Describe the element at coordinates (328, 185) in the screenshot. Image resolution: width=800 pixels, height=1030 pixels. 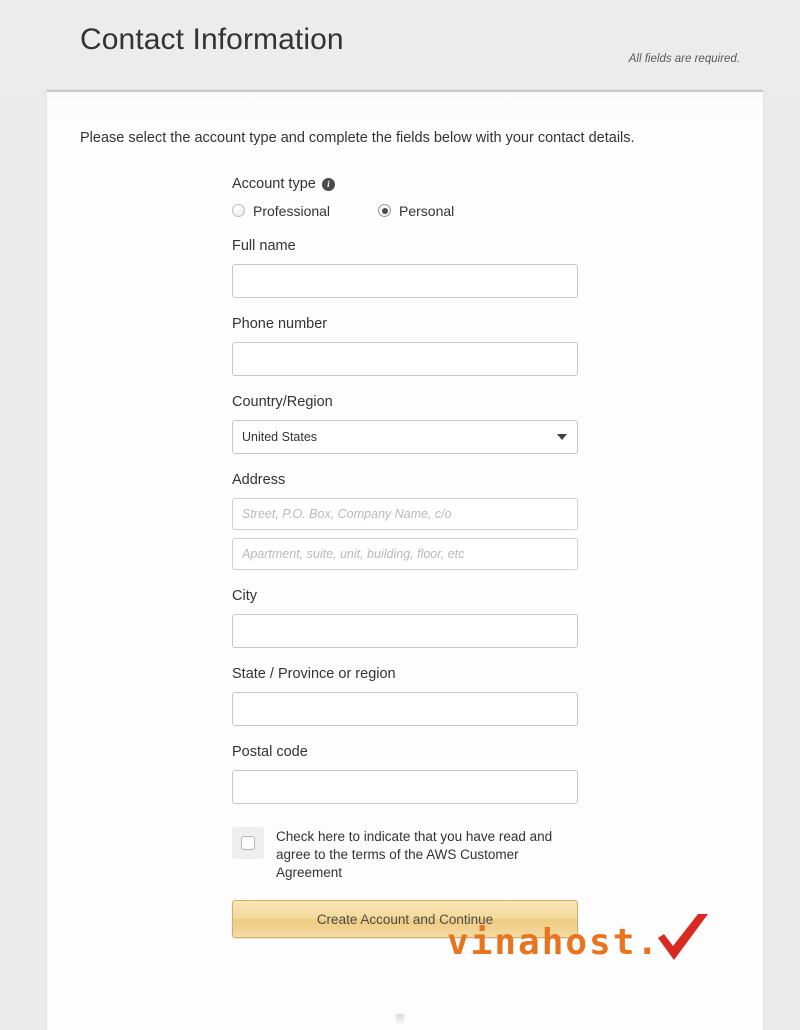
I see `info-icon: i` at that location.